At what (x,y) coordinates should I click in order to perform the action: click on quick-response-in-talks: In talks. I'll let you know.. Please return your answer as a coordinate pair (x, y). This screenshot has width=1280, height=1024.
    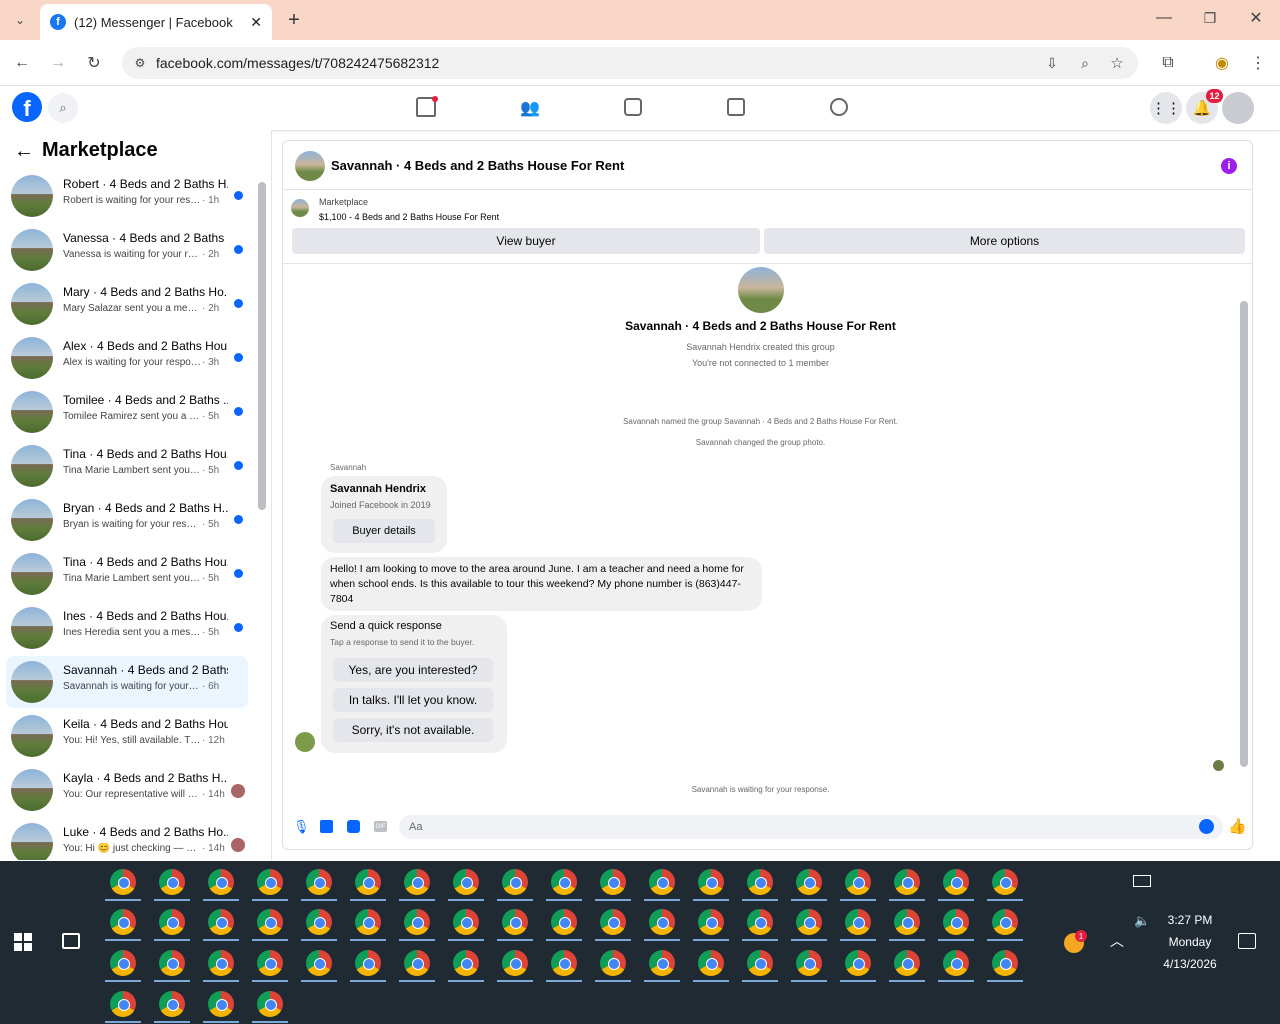
    Looking at the image, I should click on (413, 700).